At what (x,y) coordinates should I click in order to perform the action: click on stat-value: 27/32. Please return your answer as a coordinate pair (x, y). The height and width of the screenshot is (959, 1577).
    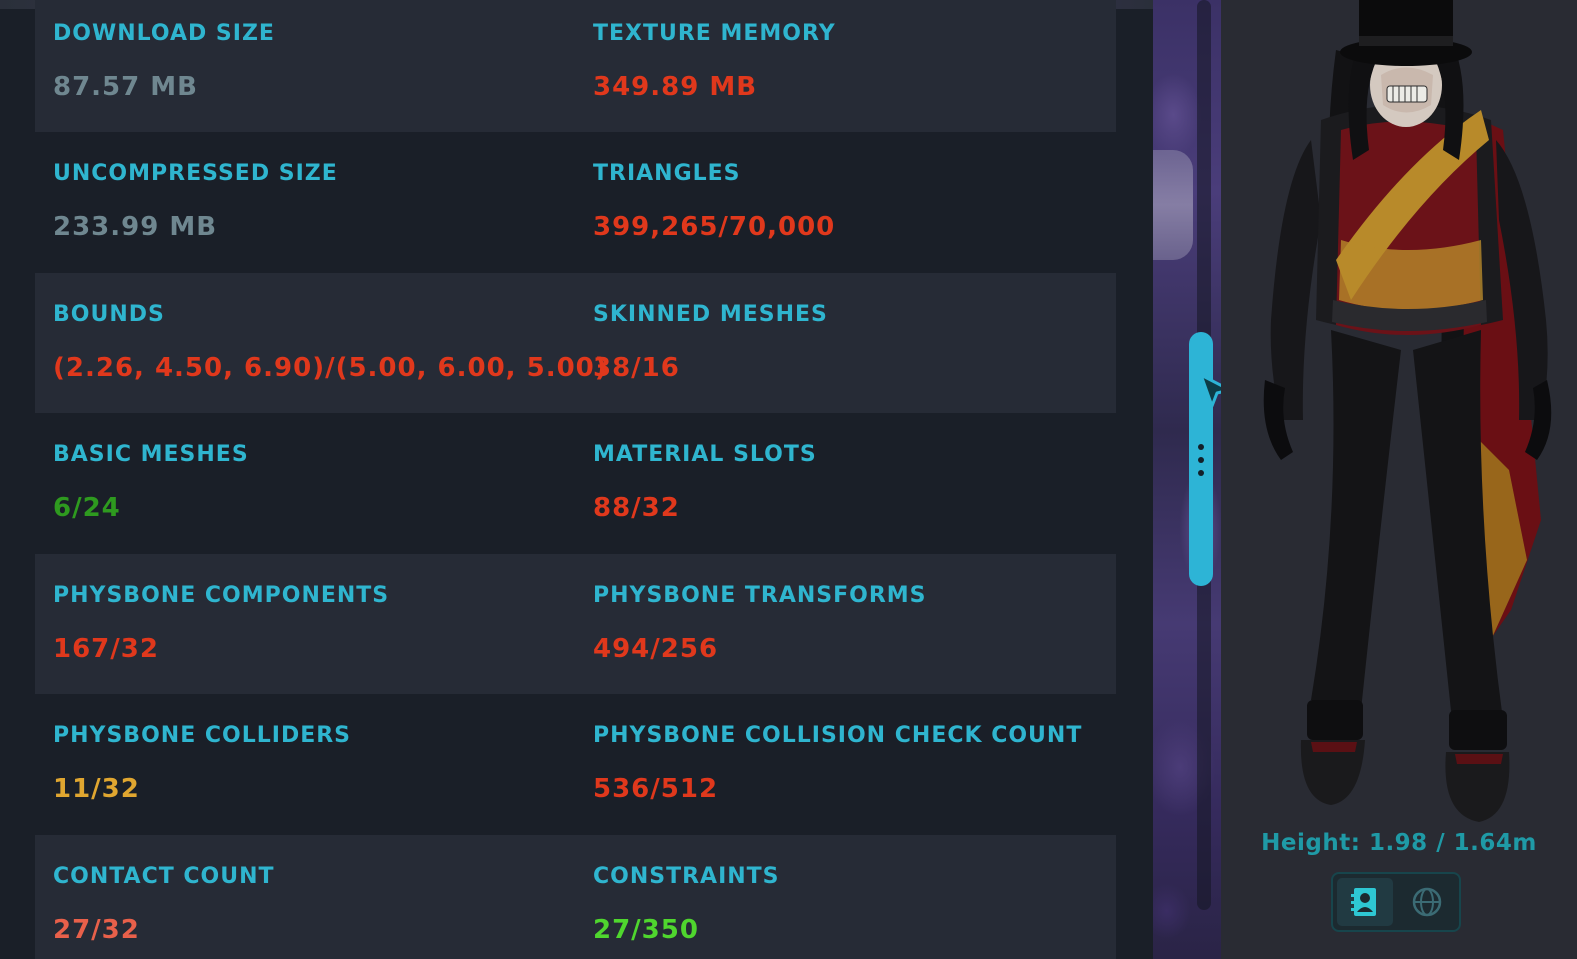
    Looking at the image, I should click on (96, 930).